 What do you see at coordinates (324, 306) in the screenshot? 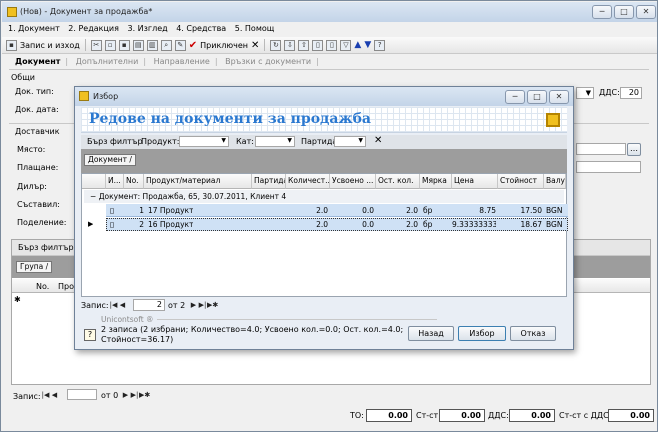
I see `dialog-record-navigator: Запис: |◀ ◀ 2 от 2 ▶ ▶|▶✱` at bounding box center [324, 306].